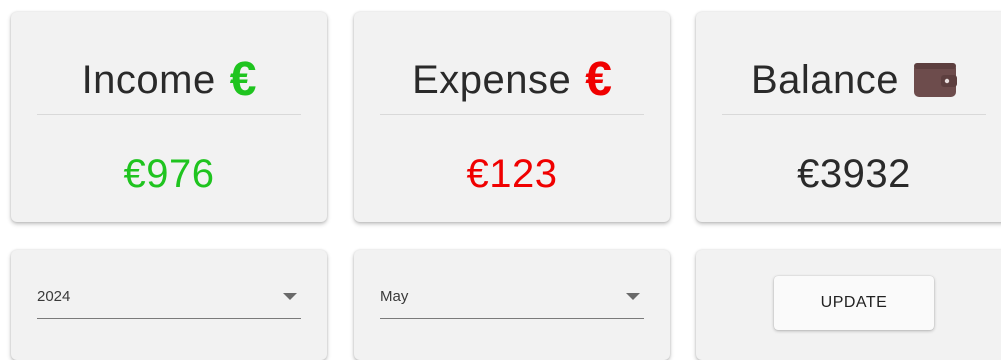  I want to click on balance-title: Balance, so click(848, 80).